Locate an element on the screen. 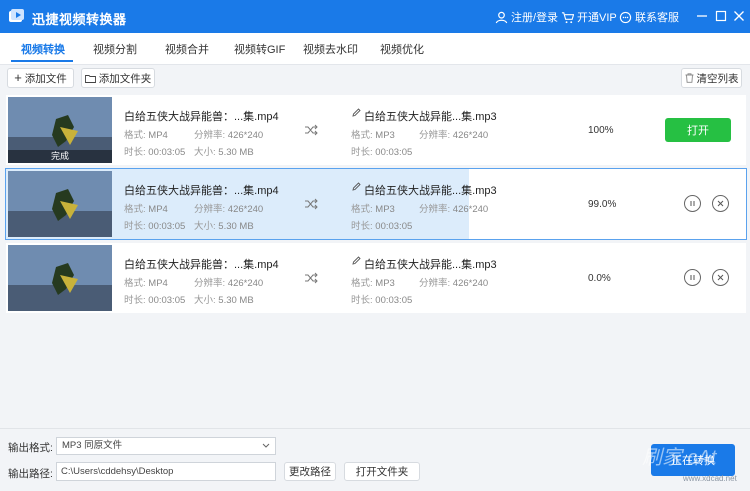  add-file-button: + 添加文件 is located at coordinates (40, 78).